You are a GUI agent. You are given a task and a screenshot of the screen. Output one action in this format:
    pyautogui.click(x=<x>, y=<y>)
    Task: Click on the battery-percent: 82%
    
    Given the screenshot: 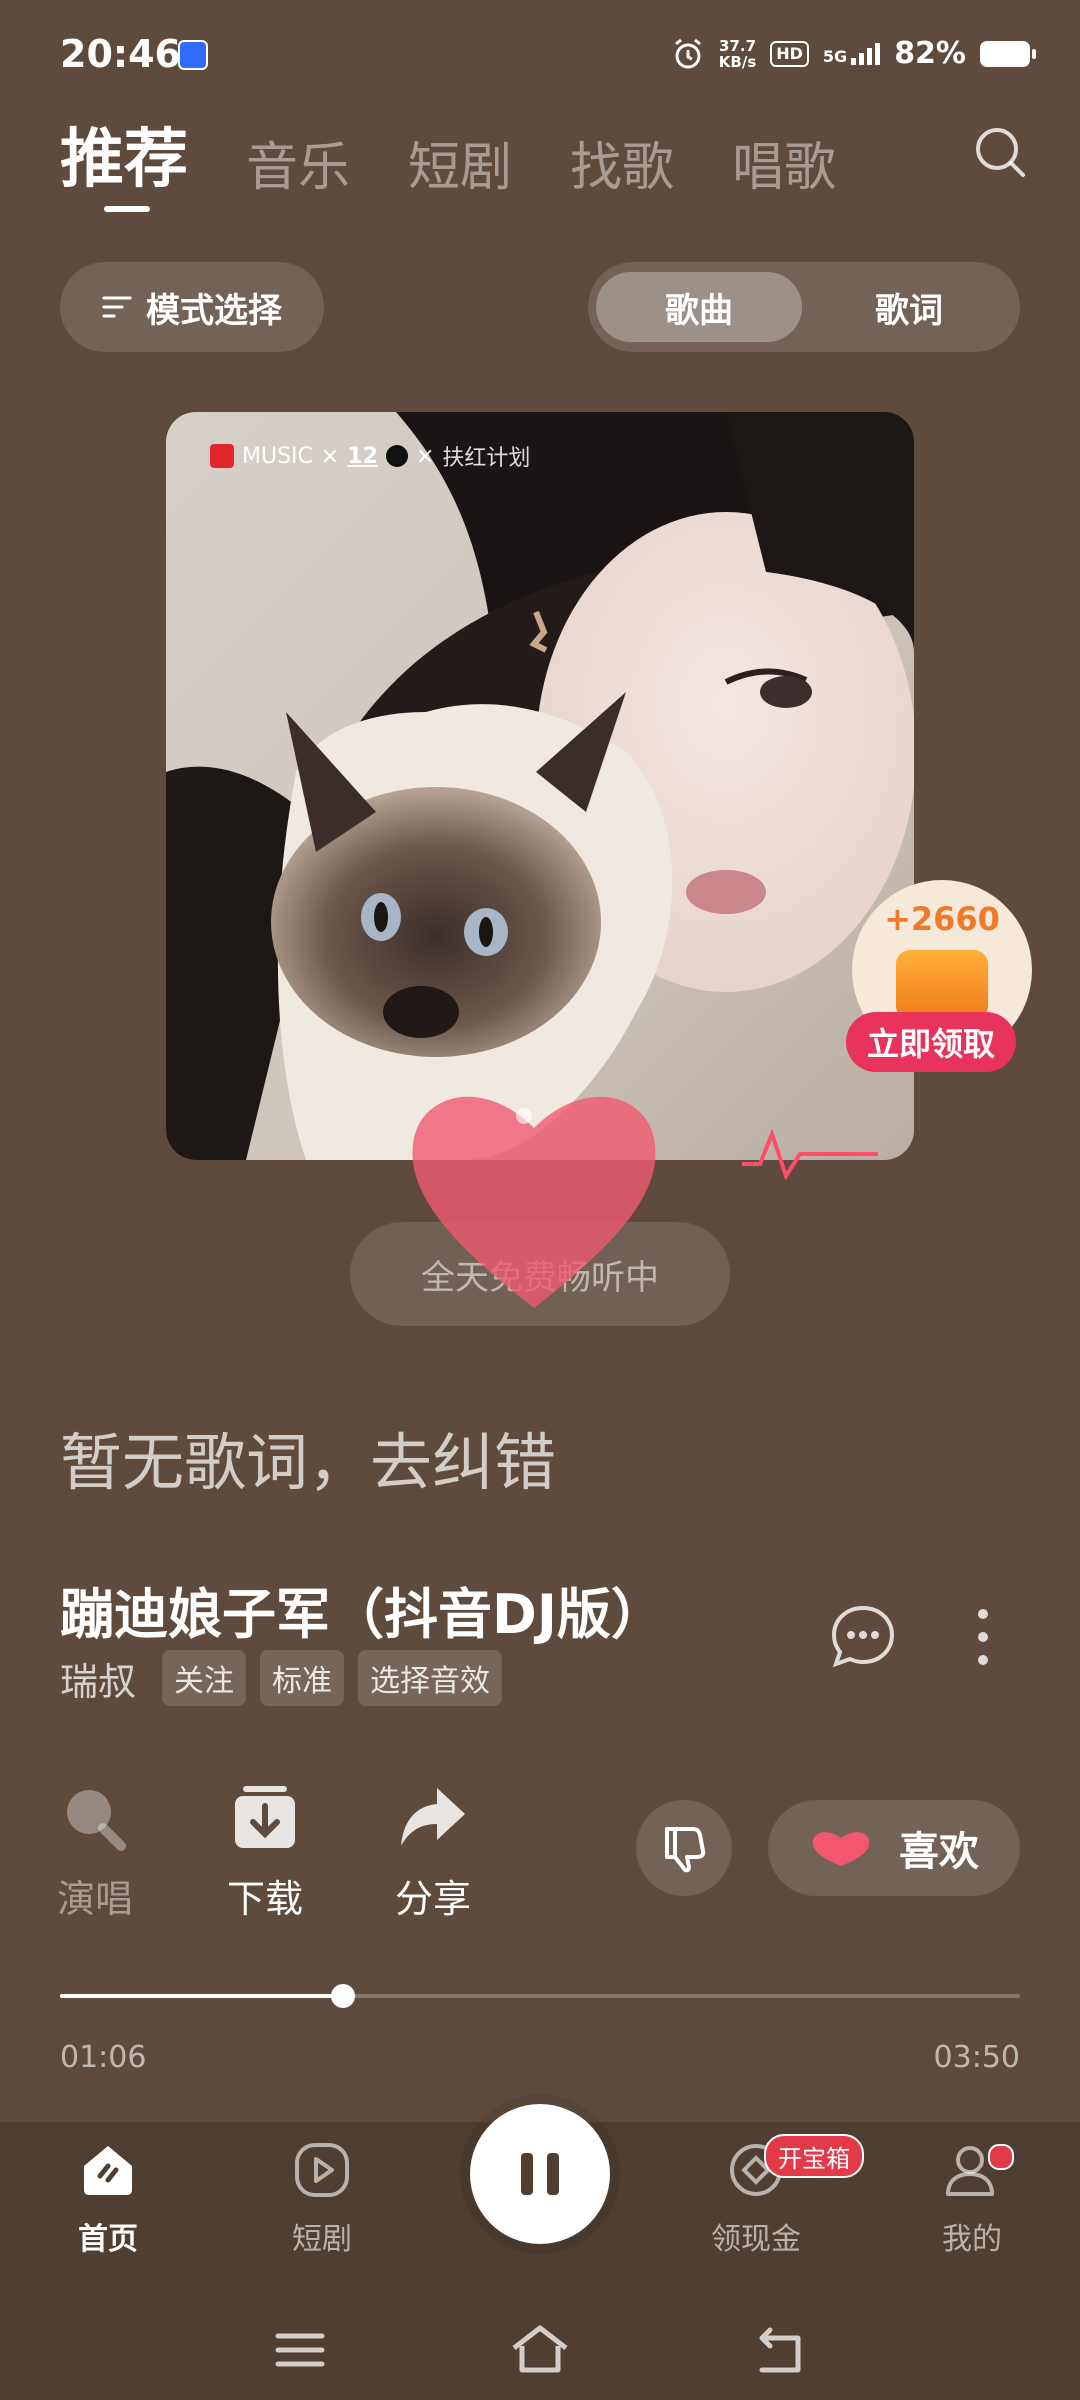 What is the action you would take?
    pyautogui.click(x=930, y=53)
    